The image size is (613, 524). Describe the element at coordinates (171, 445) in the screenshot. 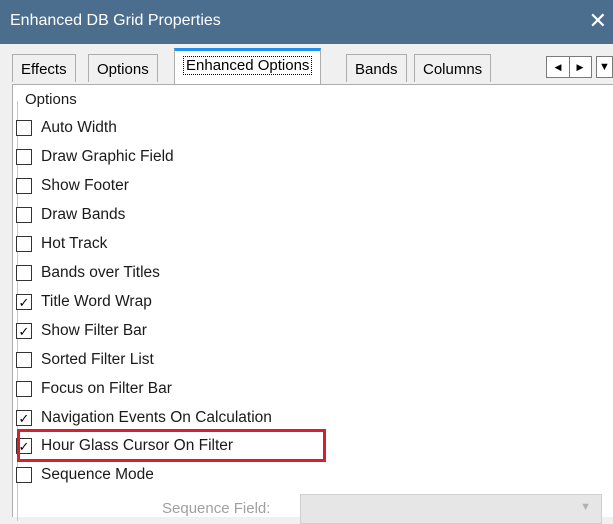

I see `highlight-box` at that location.